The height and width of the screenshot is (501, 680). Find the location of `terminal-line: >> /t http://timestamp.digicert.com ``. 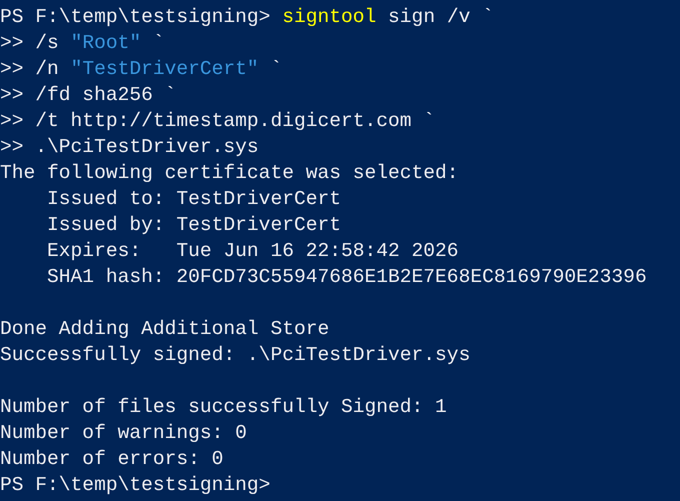

terminal-line: >> /t http://timestamp.digicert.com ` is located at coordinates (218, 121).